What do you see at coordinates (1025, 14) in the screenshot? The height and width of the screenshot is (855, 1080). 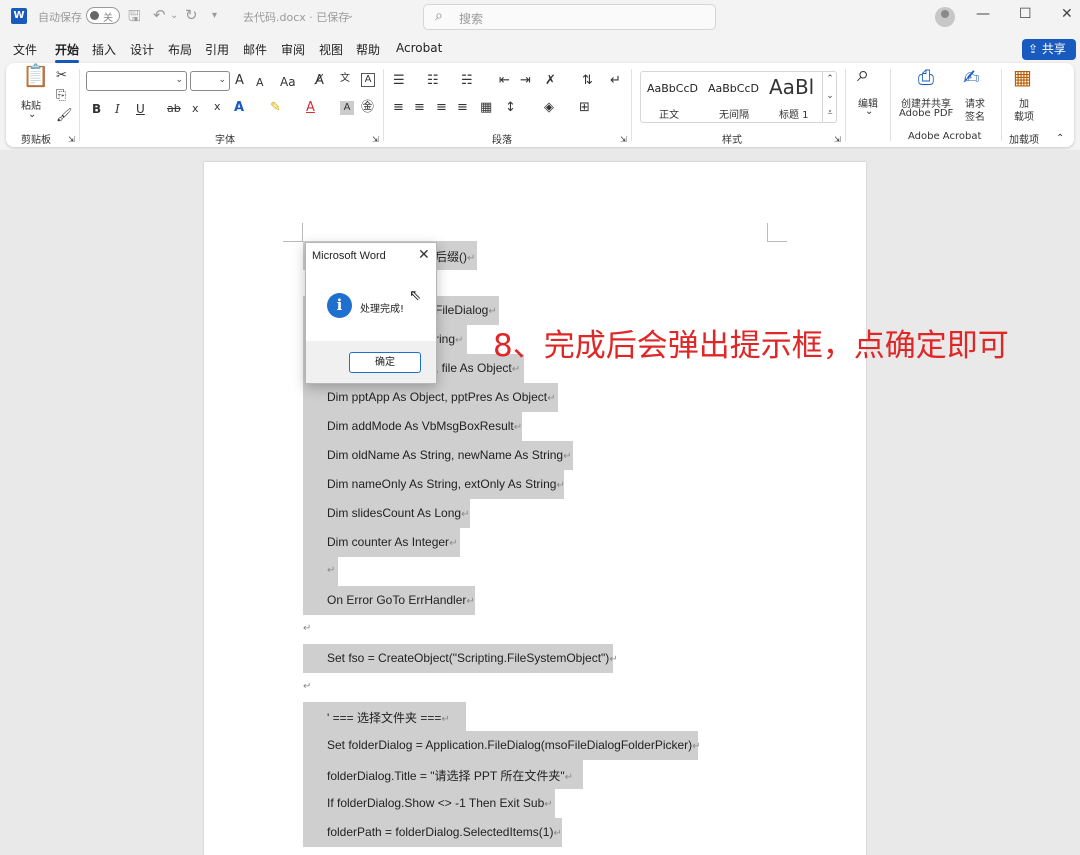 I see `maximize-icon: ☐` at bounding box center [1025, 14].